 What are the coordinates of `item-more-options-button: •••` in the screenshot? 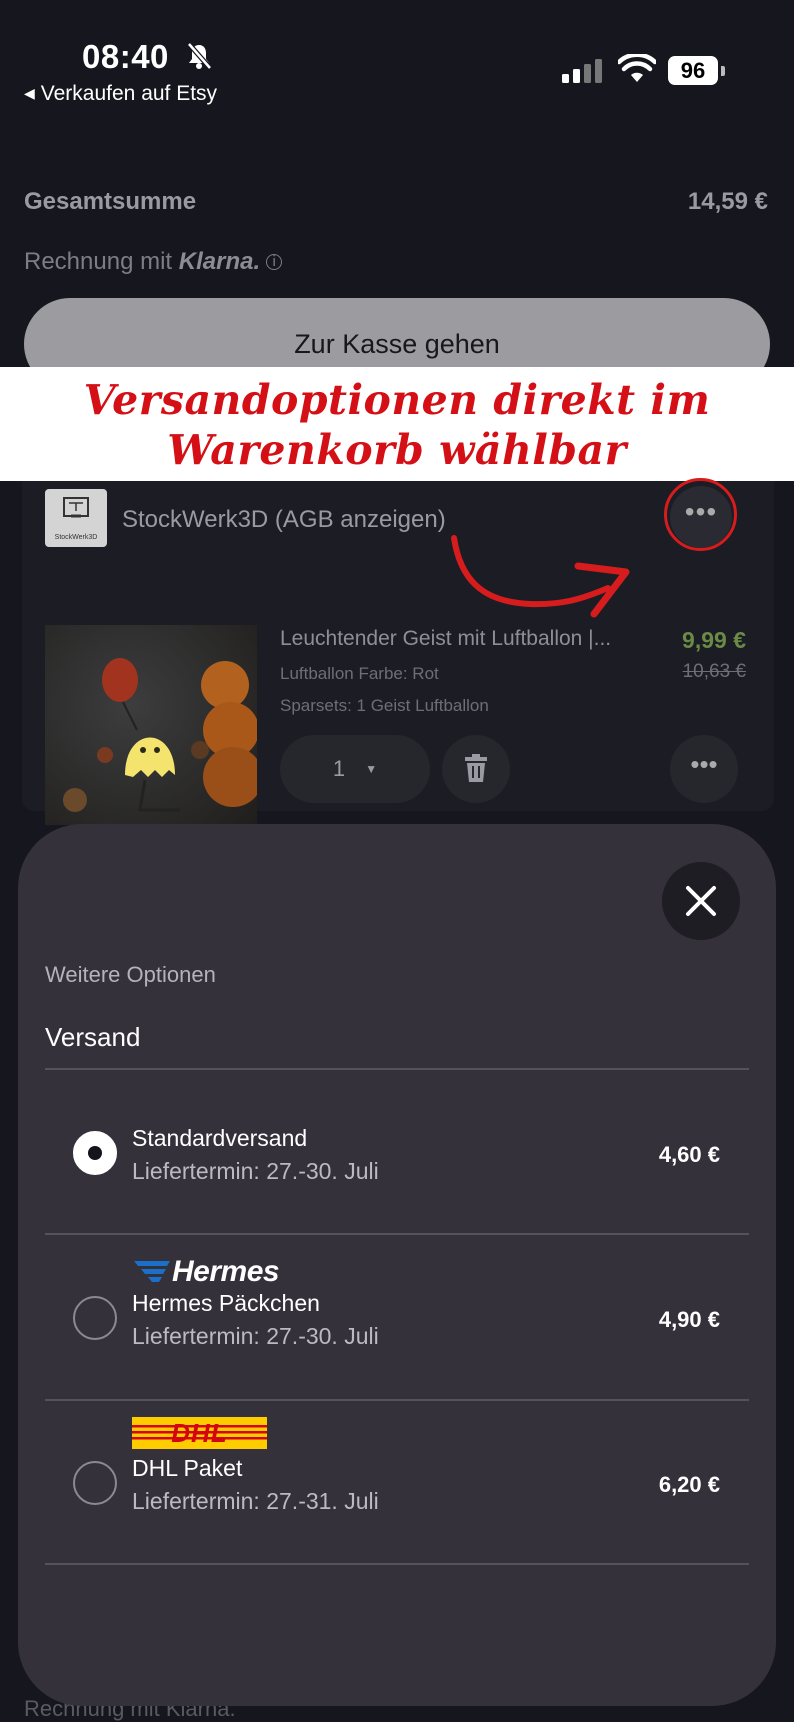 It's located at (704, 769).